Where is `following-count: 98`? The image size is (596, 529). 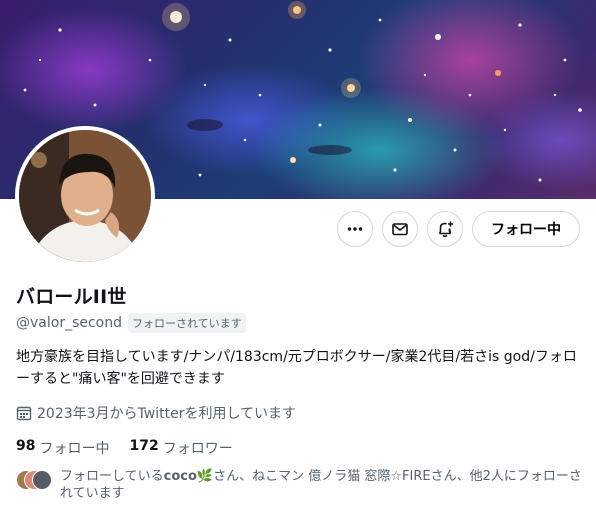 following-count: 98 is located at coordinates (26, 446).